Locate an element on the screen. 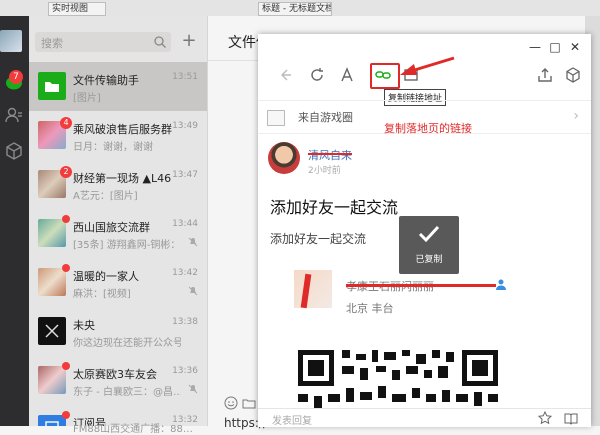 This screenshot has height=435, width=600. copied-toast: 已复制 is located at coordinates (429, 245).